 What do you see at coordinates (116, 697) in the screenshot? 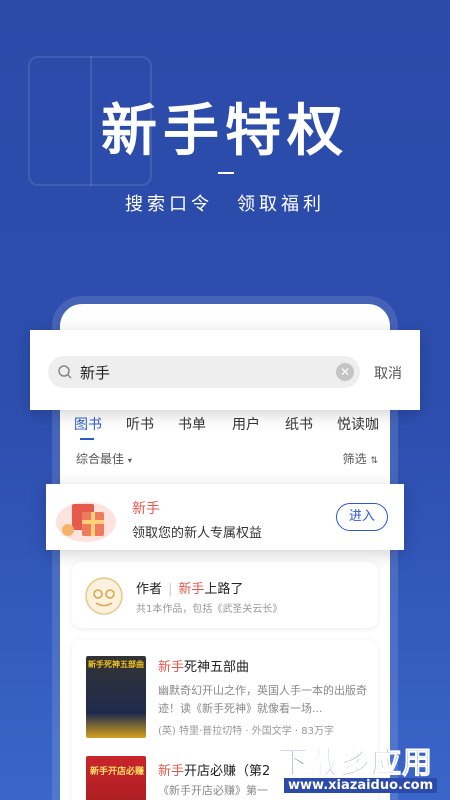
I see `book-cover: 新手死神五部曲` at bounding box center [116, 697].